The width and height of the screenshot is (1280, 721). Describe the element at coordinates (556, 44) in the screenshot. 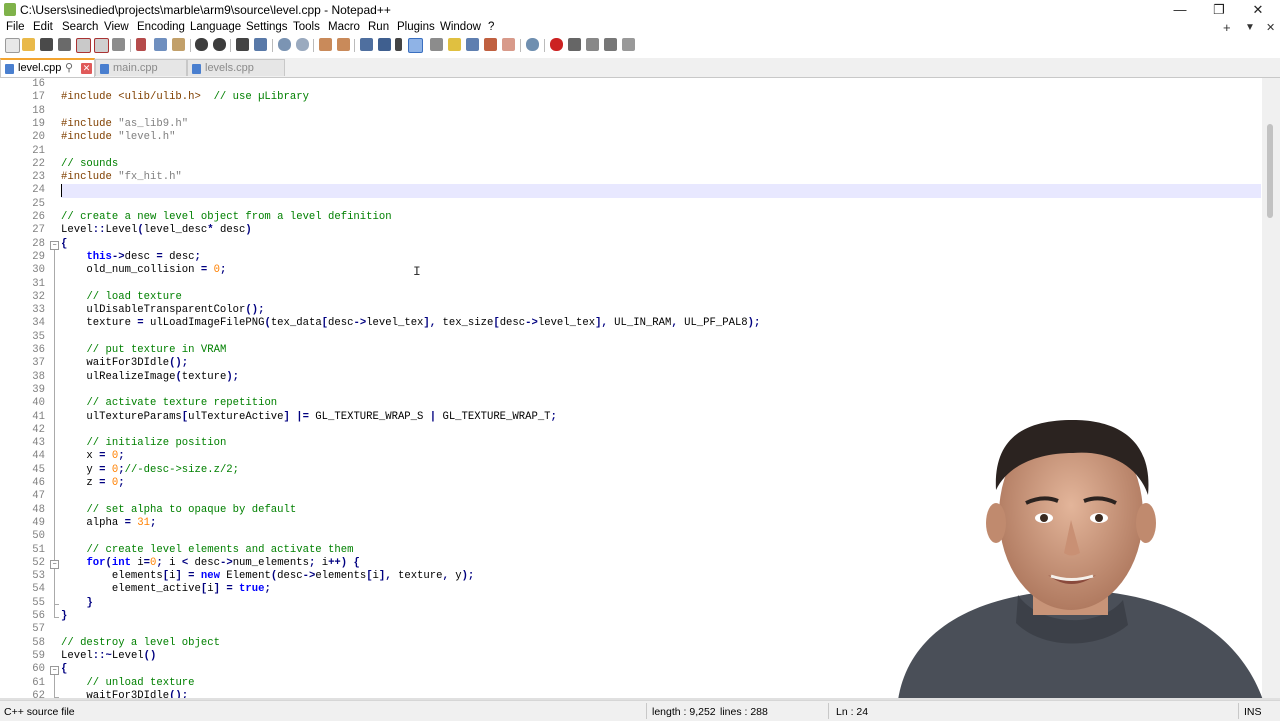

I see `record-macro-icon` at that location.